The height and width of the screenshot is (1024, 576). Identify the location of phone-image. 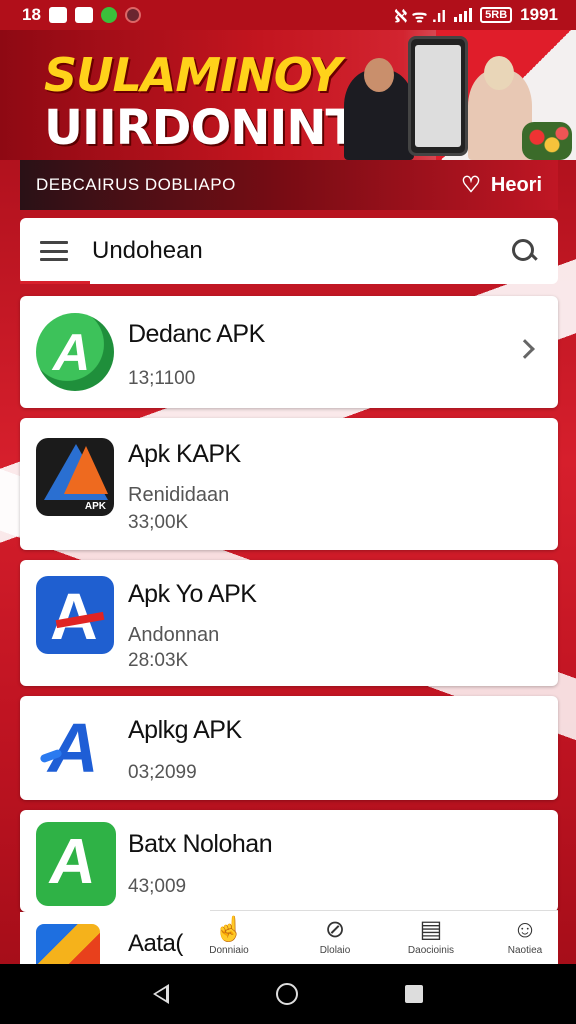
(438, 96).